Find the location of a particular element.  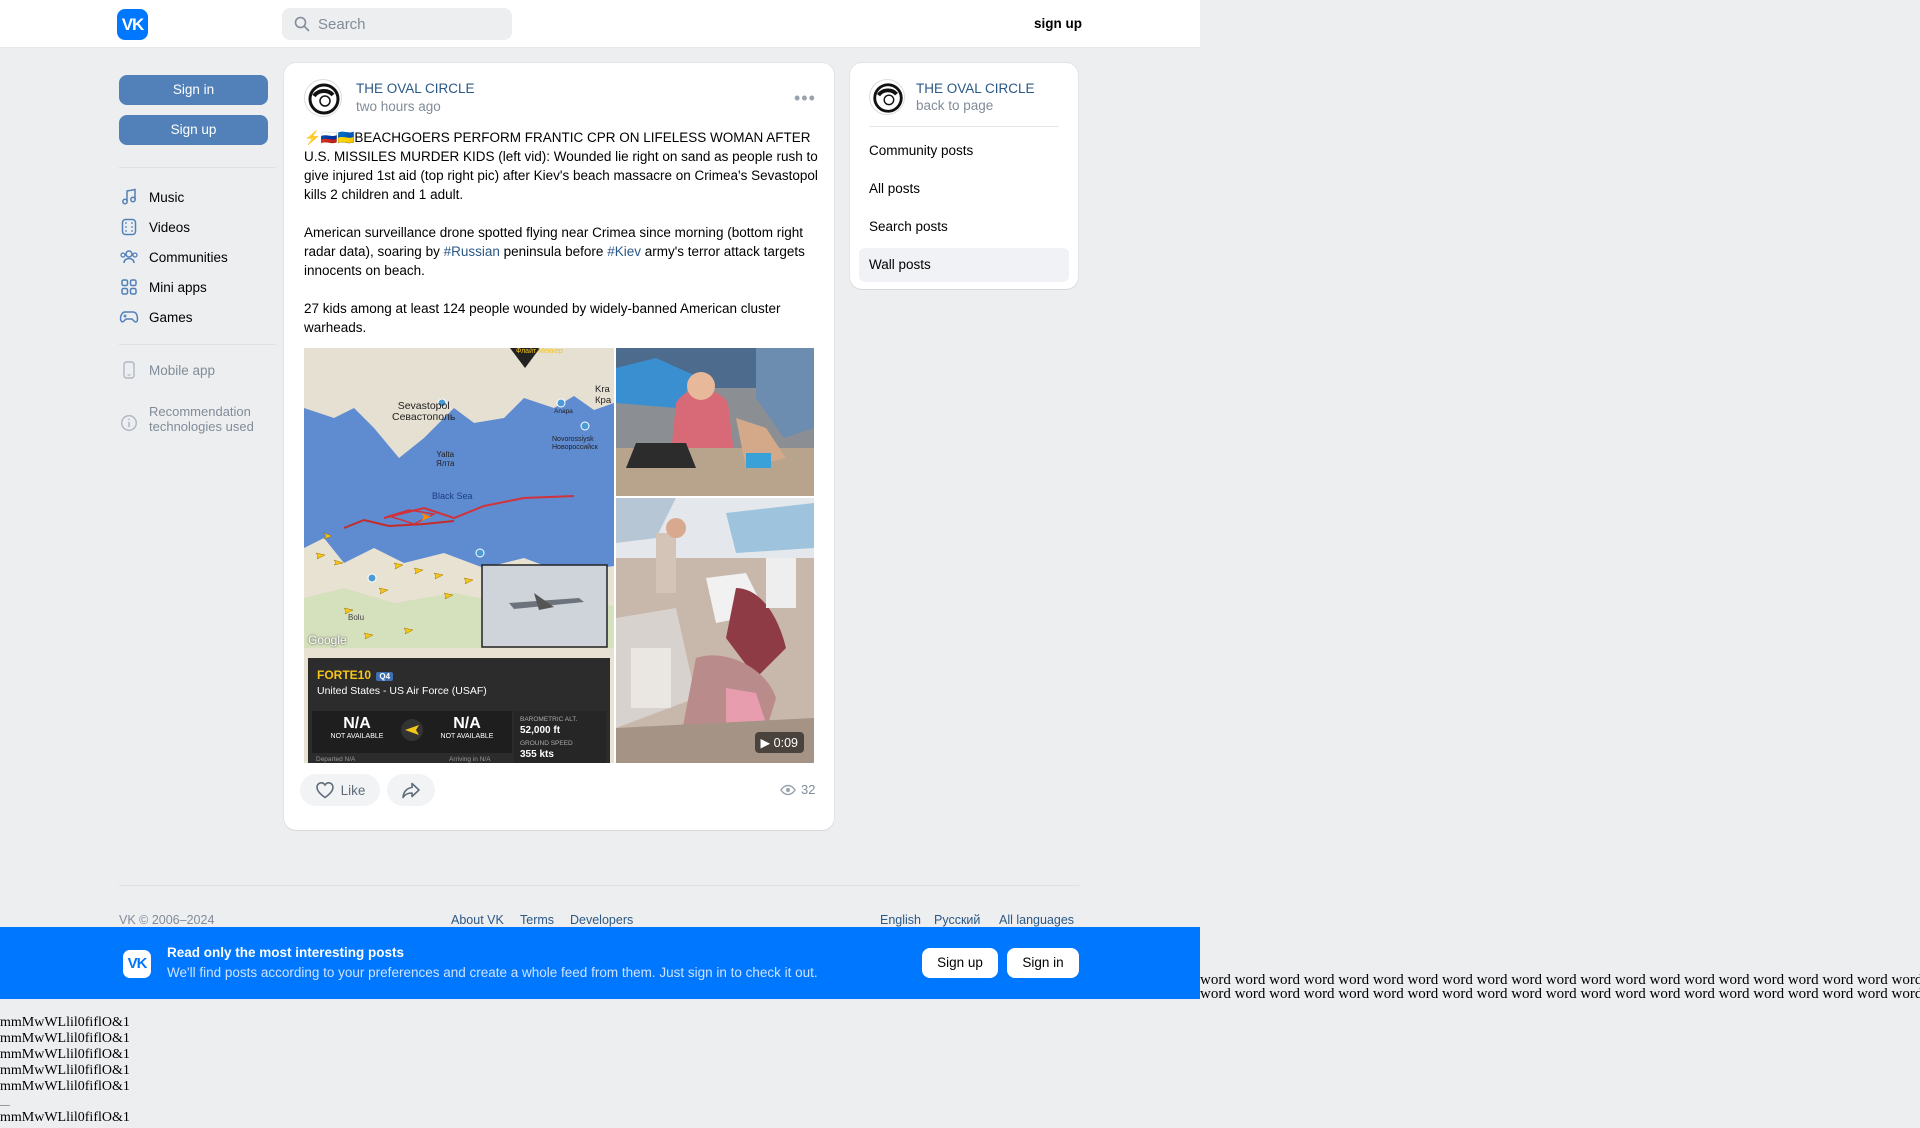

flight-operator: United States - US Air Force (USAF) is located at coordinates (402, 691).